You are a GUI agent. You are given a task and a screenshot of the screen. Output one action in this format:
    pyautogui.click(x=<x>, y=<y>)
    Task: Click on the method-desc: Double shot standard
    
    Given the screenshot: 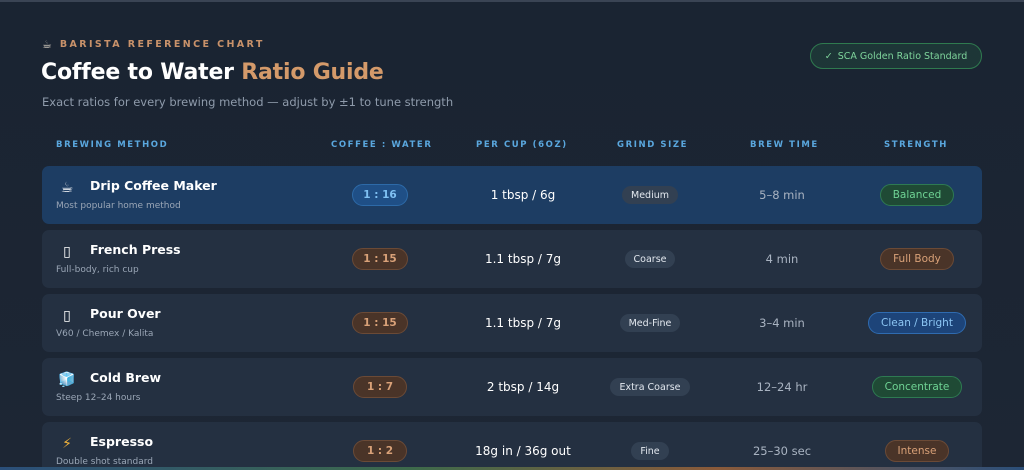 What is the action you would take?
    pyautogui.click(x=104, y=462)
    